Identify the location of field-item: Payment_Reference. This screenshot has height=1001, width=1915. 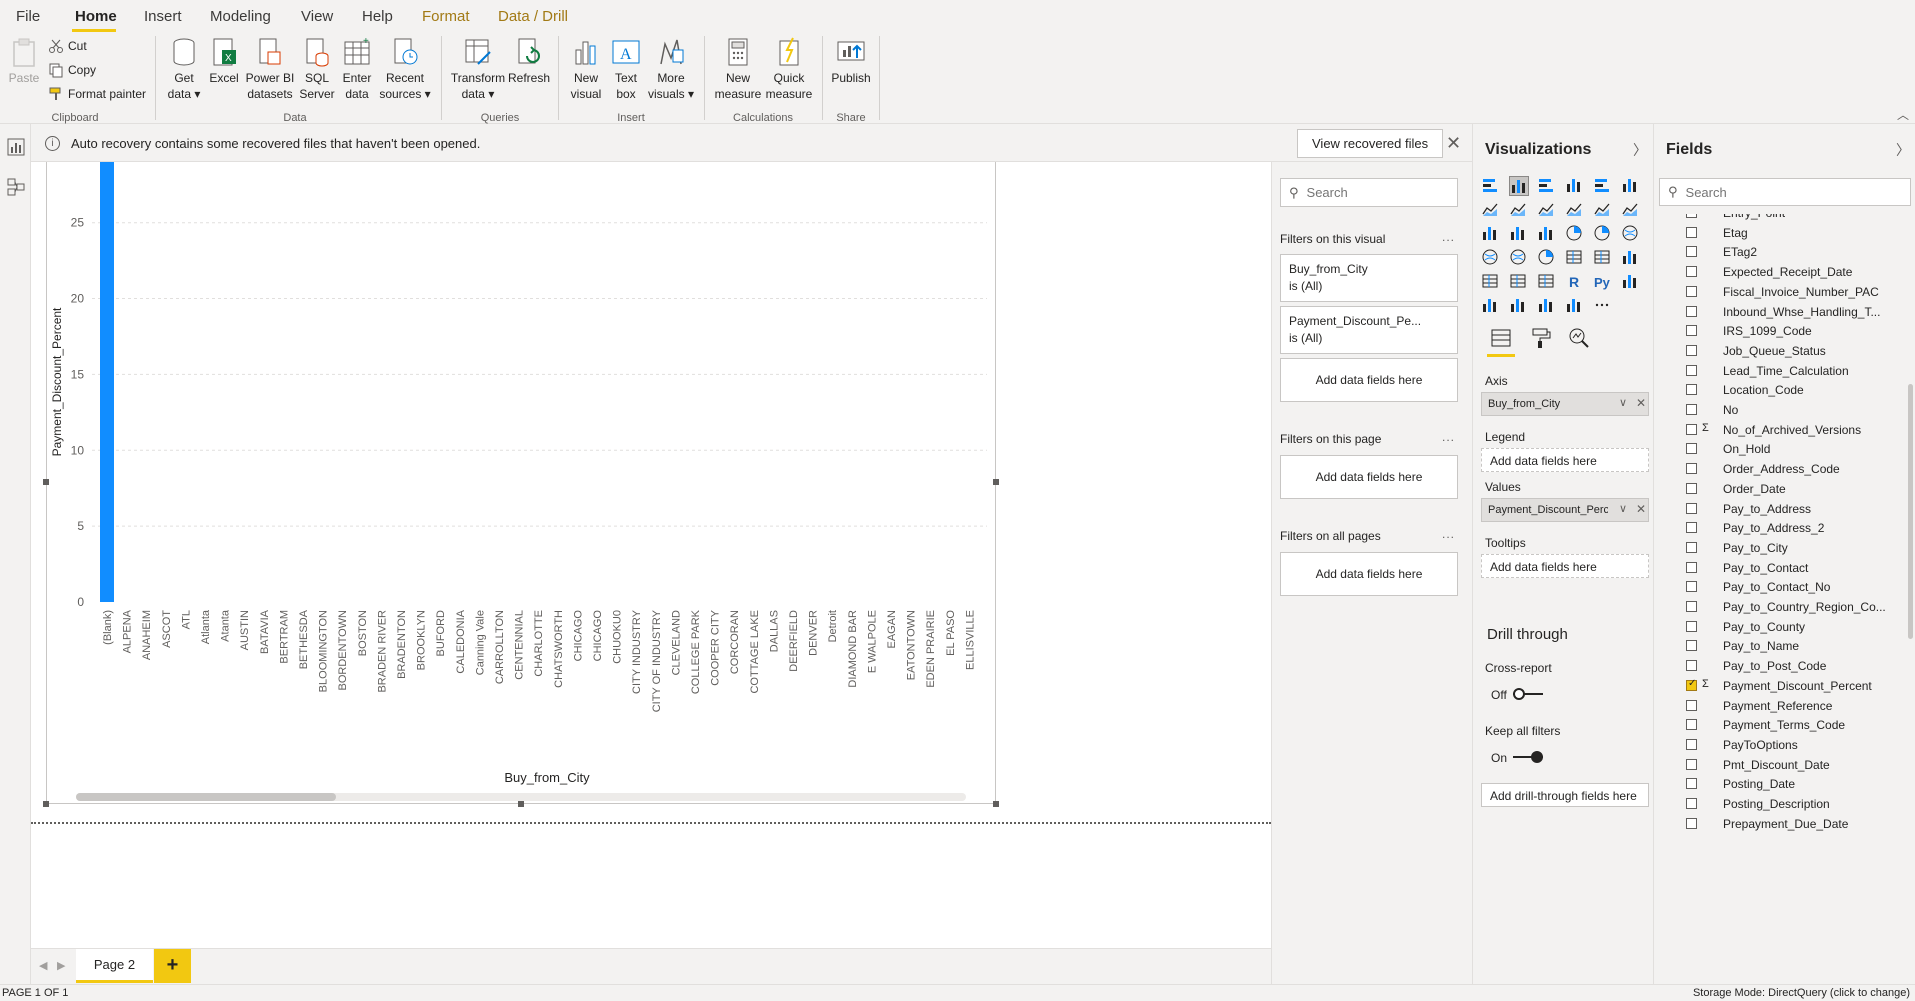
(1779, 706).